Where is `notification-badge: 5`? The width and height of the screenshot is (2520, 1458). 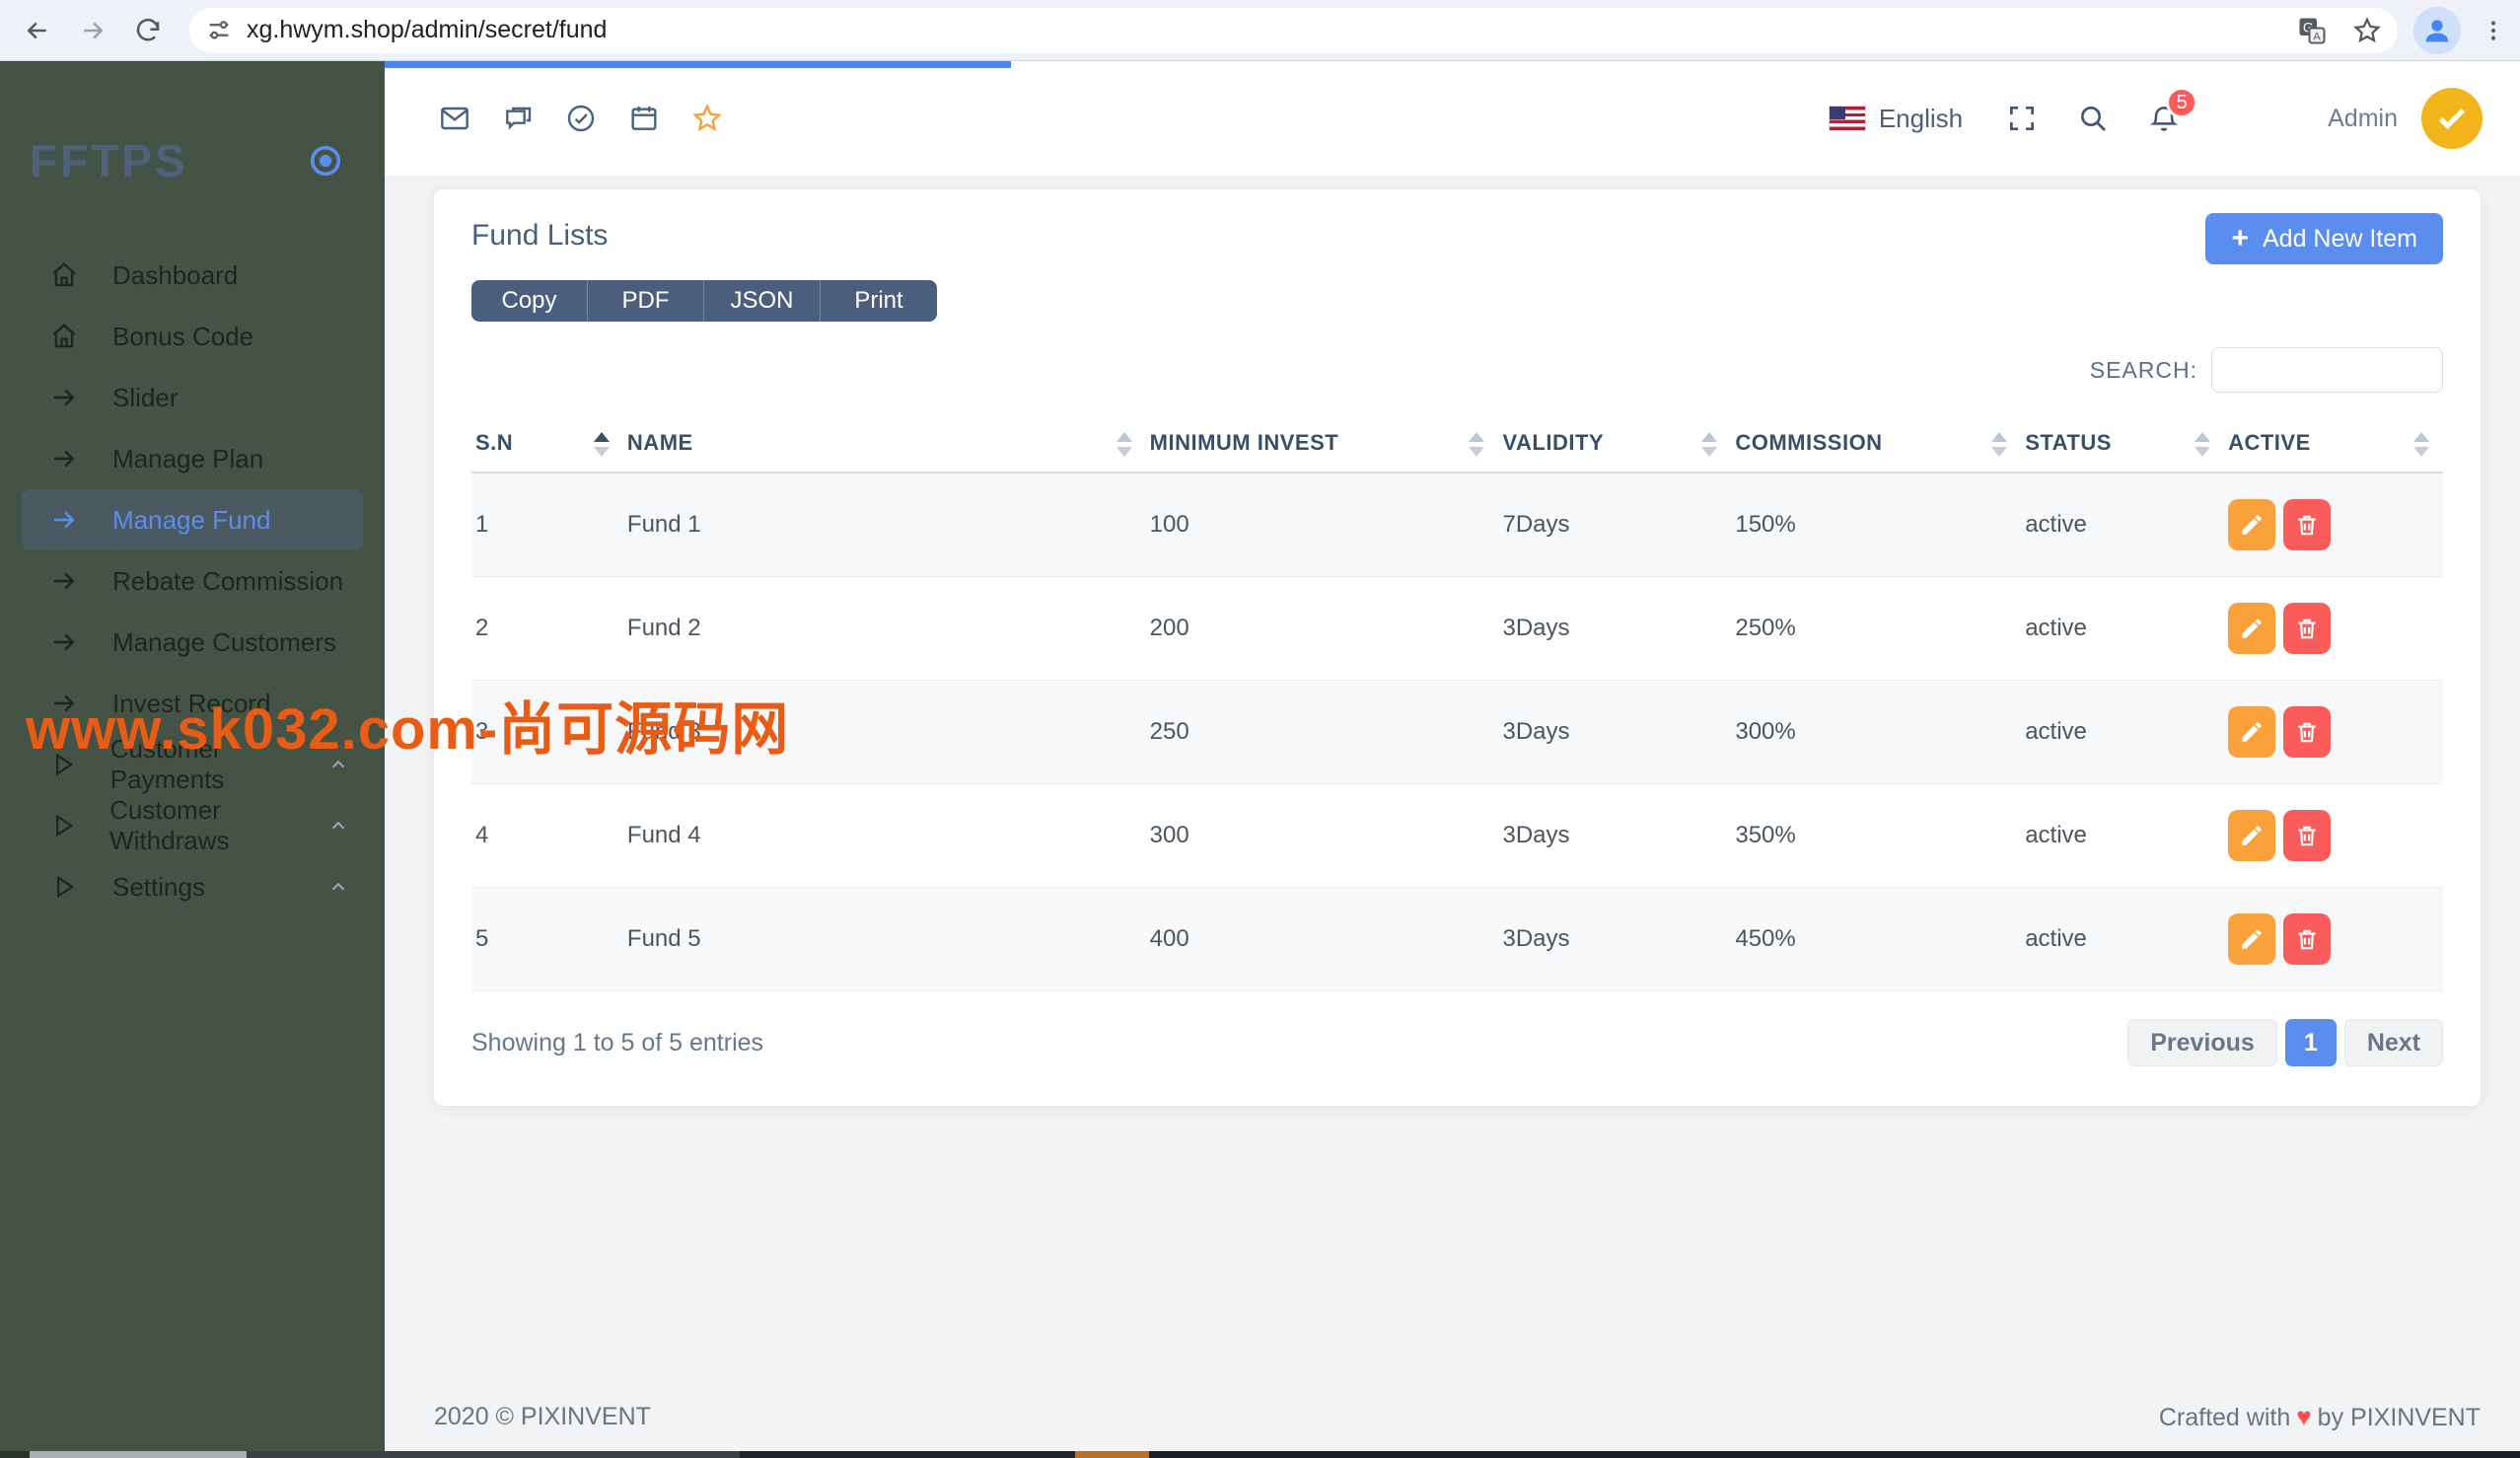
notification-badge: 5 is located at coordinates (2182, 102).